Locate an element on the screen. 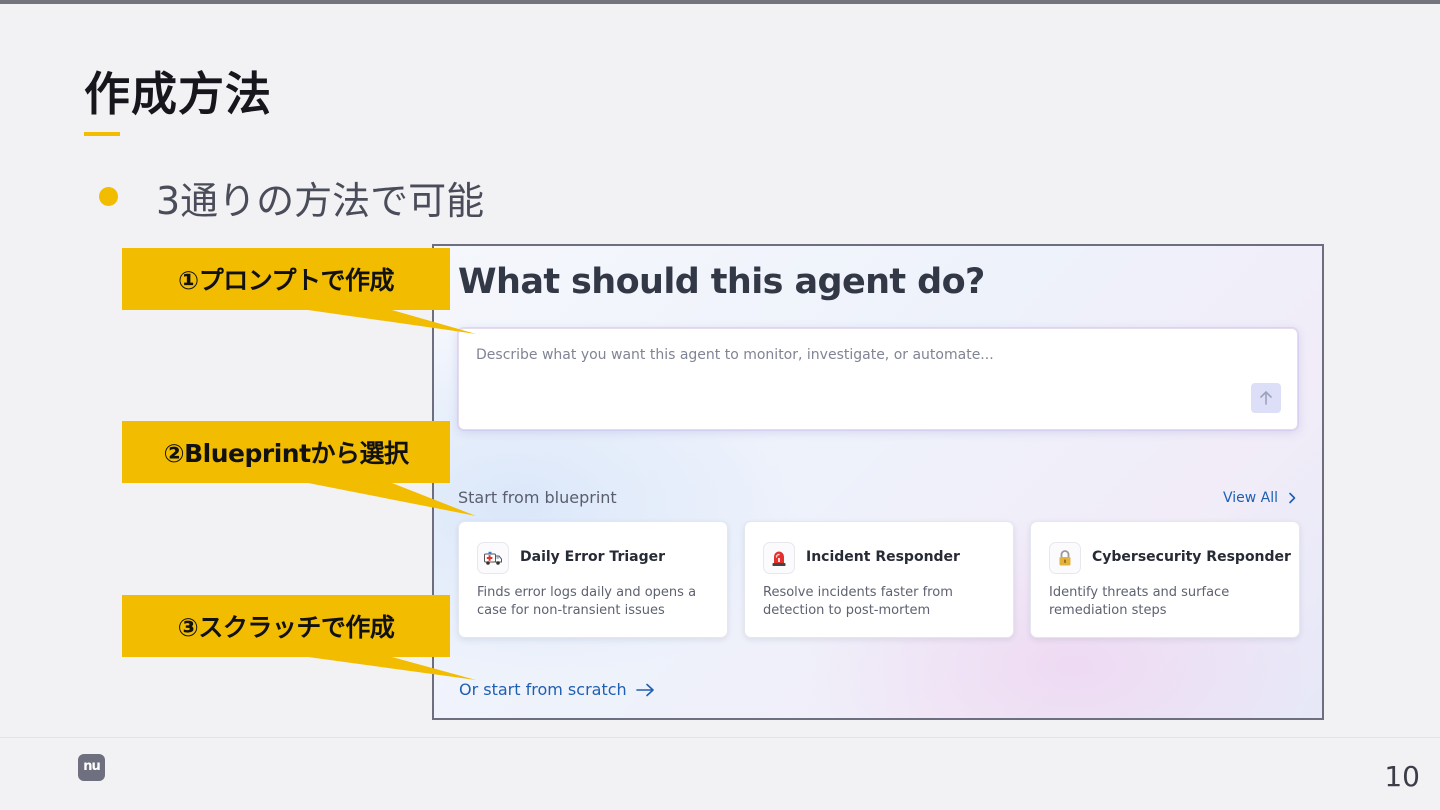 This screenshot has width=1440, height=810. scratch-link-label: Or start from scratch is located at coordinates (543, 689).